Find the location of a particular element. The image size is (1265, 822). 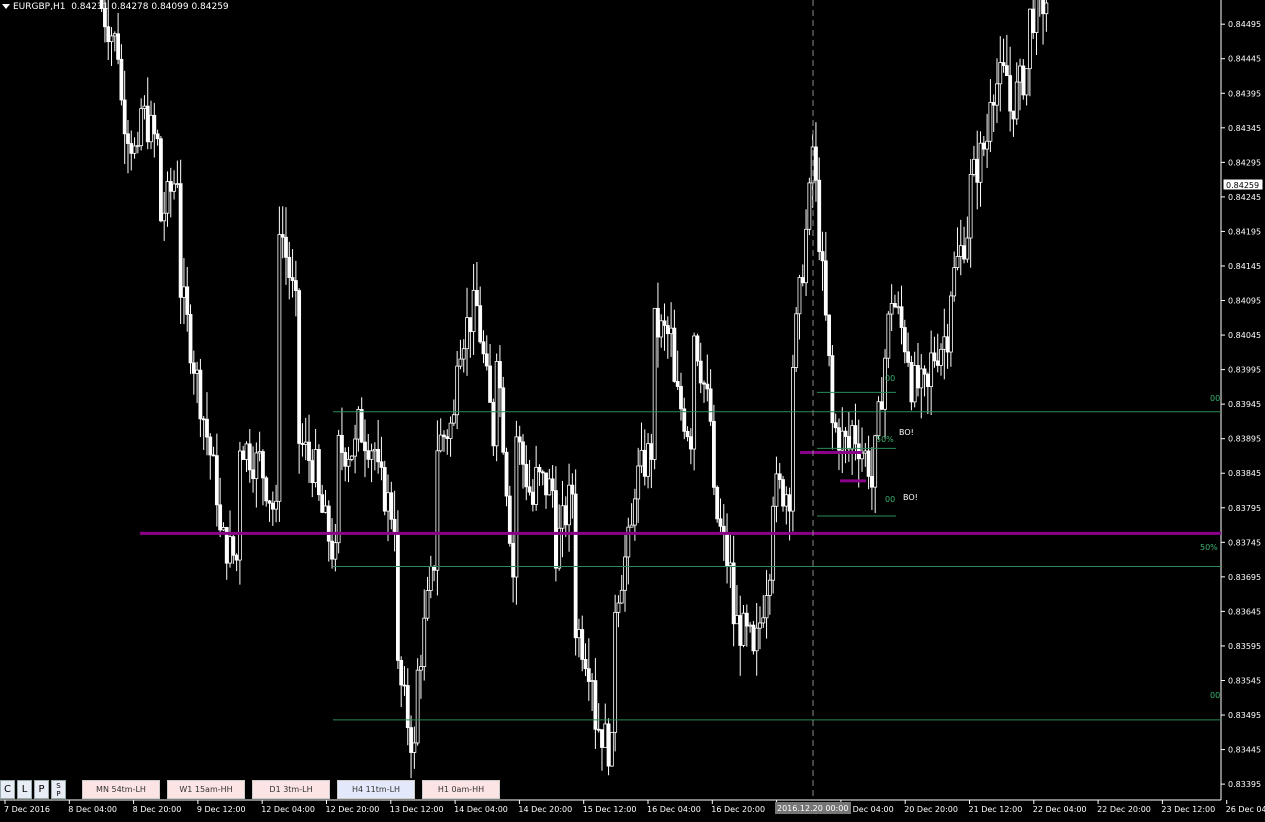

l-button: L is located at coordinates (24, 789).